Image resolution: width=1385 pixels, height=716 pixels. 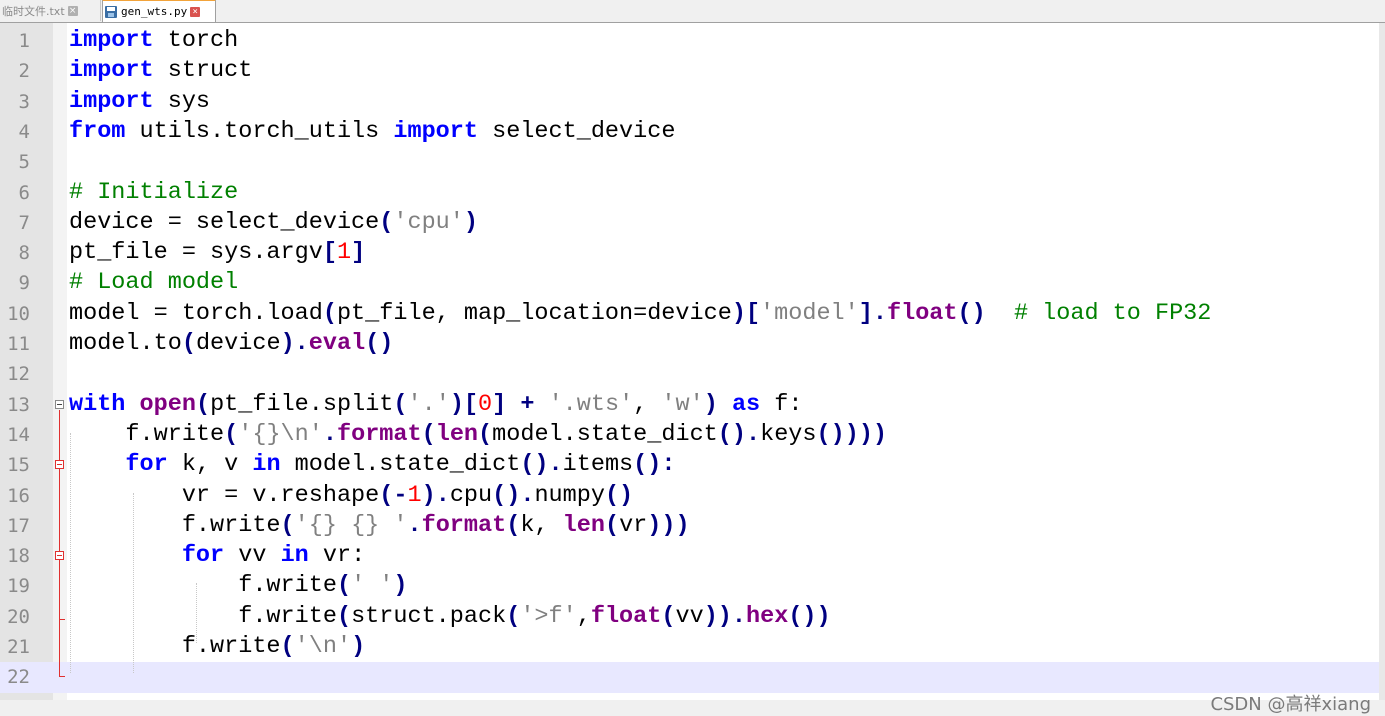 I want to click on code-token: ' ', so click(x=372, y=586).